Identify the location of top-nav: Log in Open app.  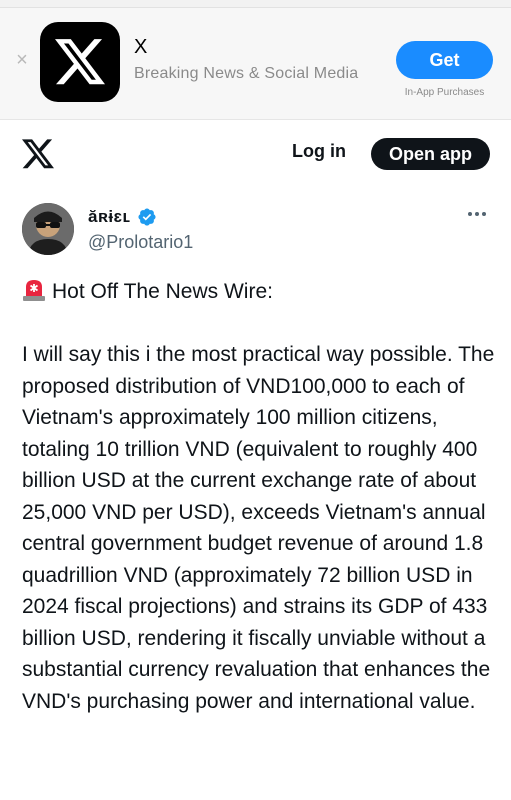
(255, 154).